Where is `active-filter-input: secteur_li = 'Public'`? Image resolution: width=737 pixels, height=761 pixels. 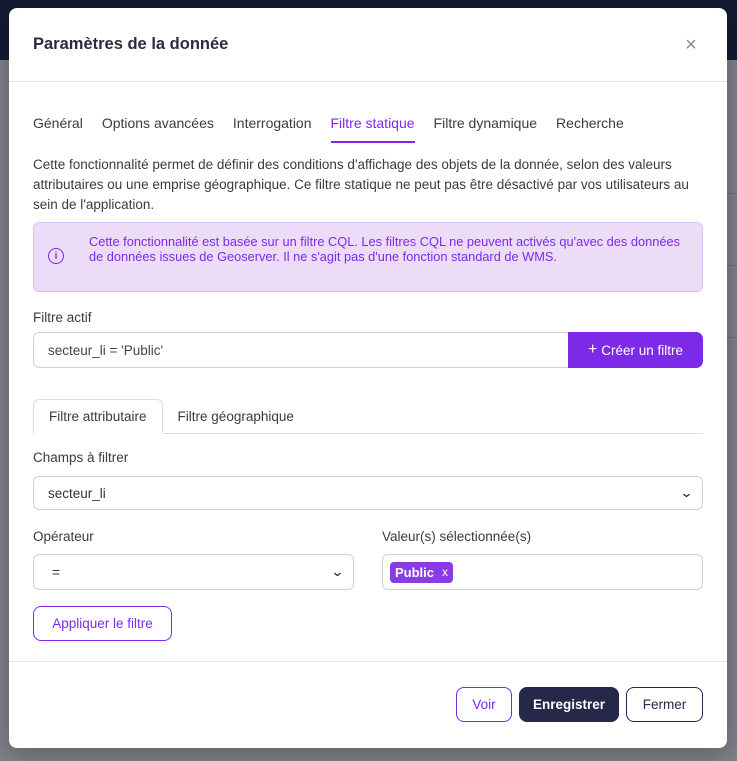 active-filter-input: secteur_li = 'Public' is located at coordinates (300, 350).